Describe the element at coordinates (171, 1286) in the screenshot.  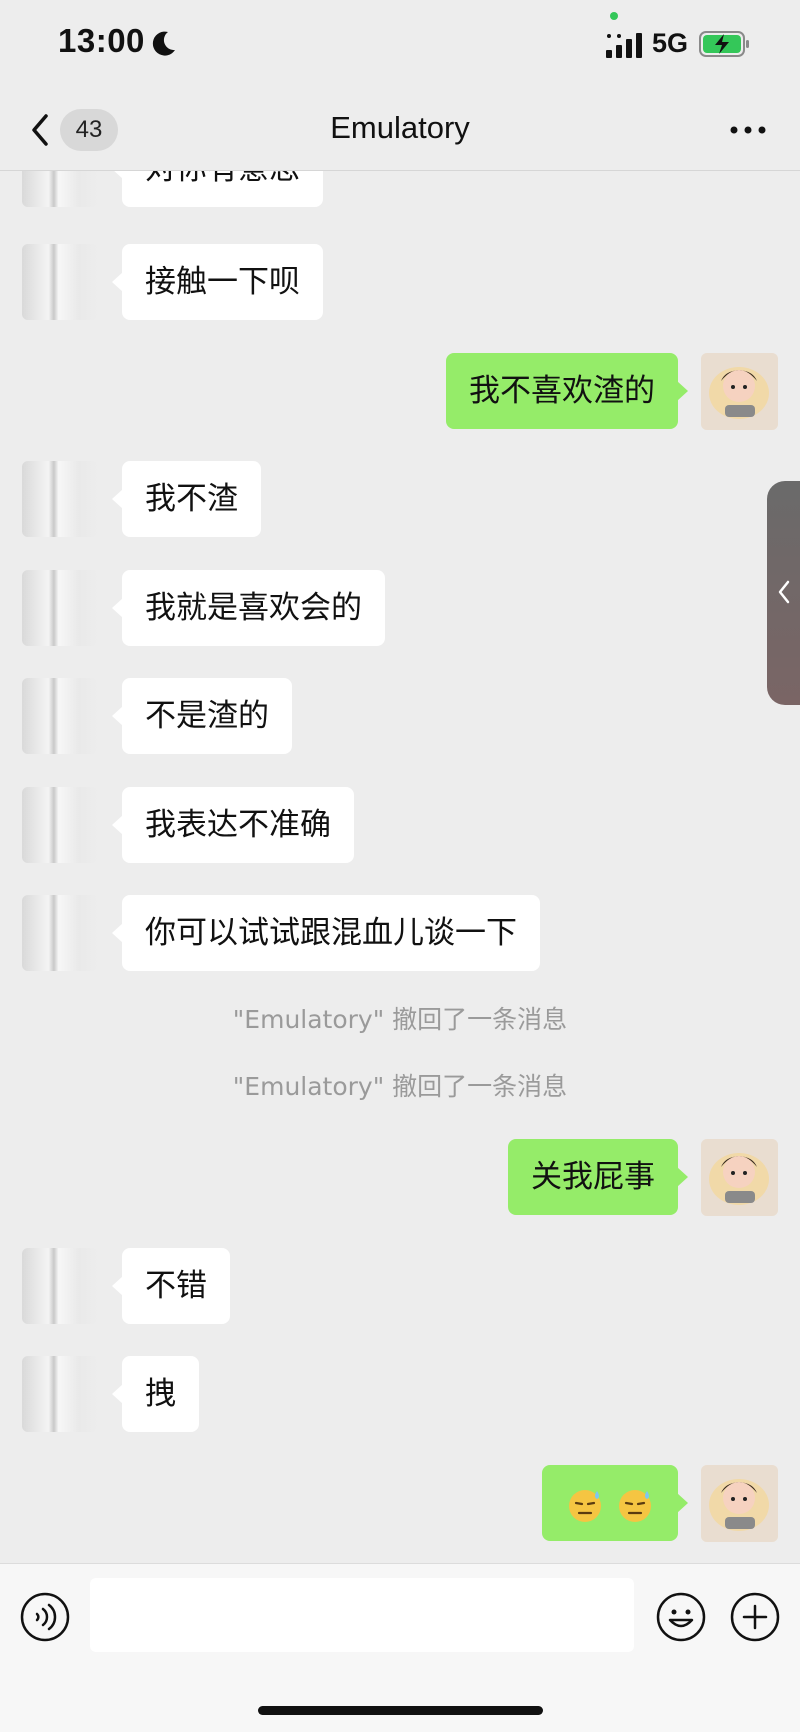
I see `message-bubble: 不错` at that location.